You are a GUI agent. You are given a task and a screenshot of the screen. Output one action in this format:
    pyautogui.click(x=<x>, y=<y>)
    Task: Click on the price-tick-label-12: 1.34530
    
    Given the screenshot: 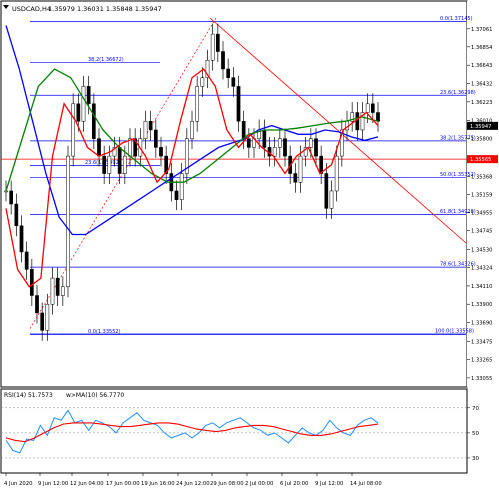 What is the action you would take?
    pyautogui.click(x=481, y=250)
    